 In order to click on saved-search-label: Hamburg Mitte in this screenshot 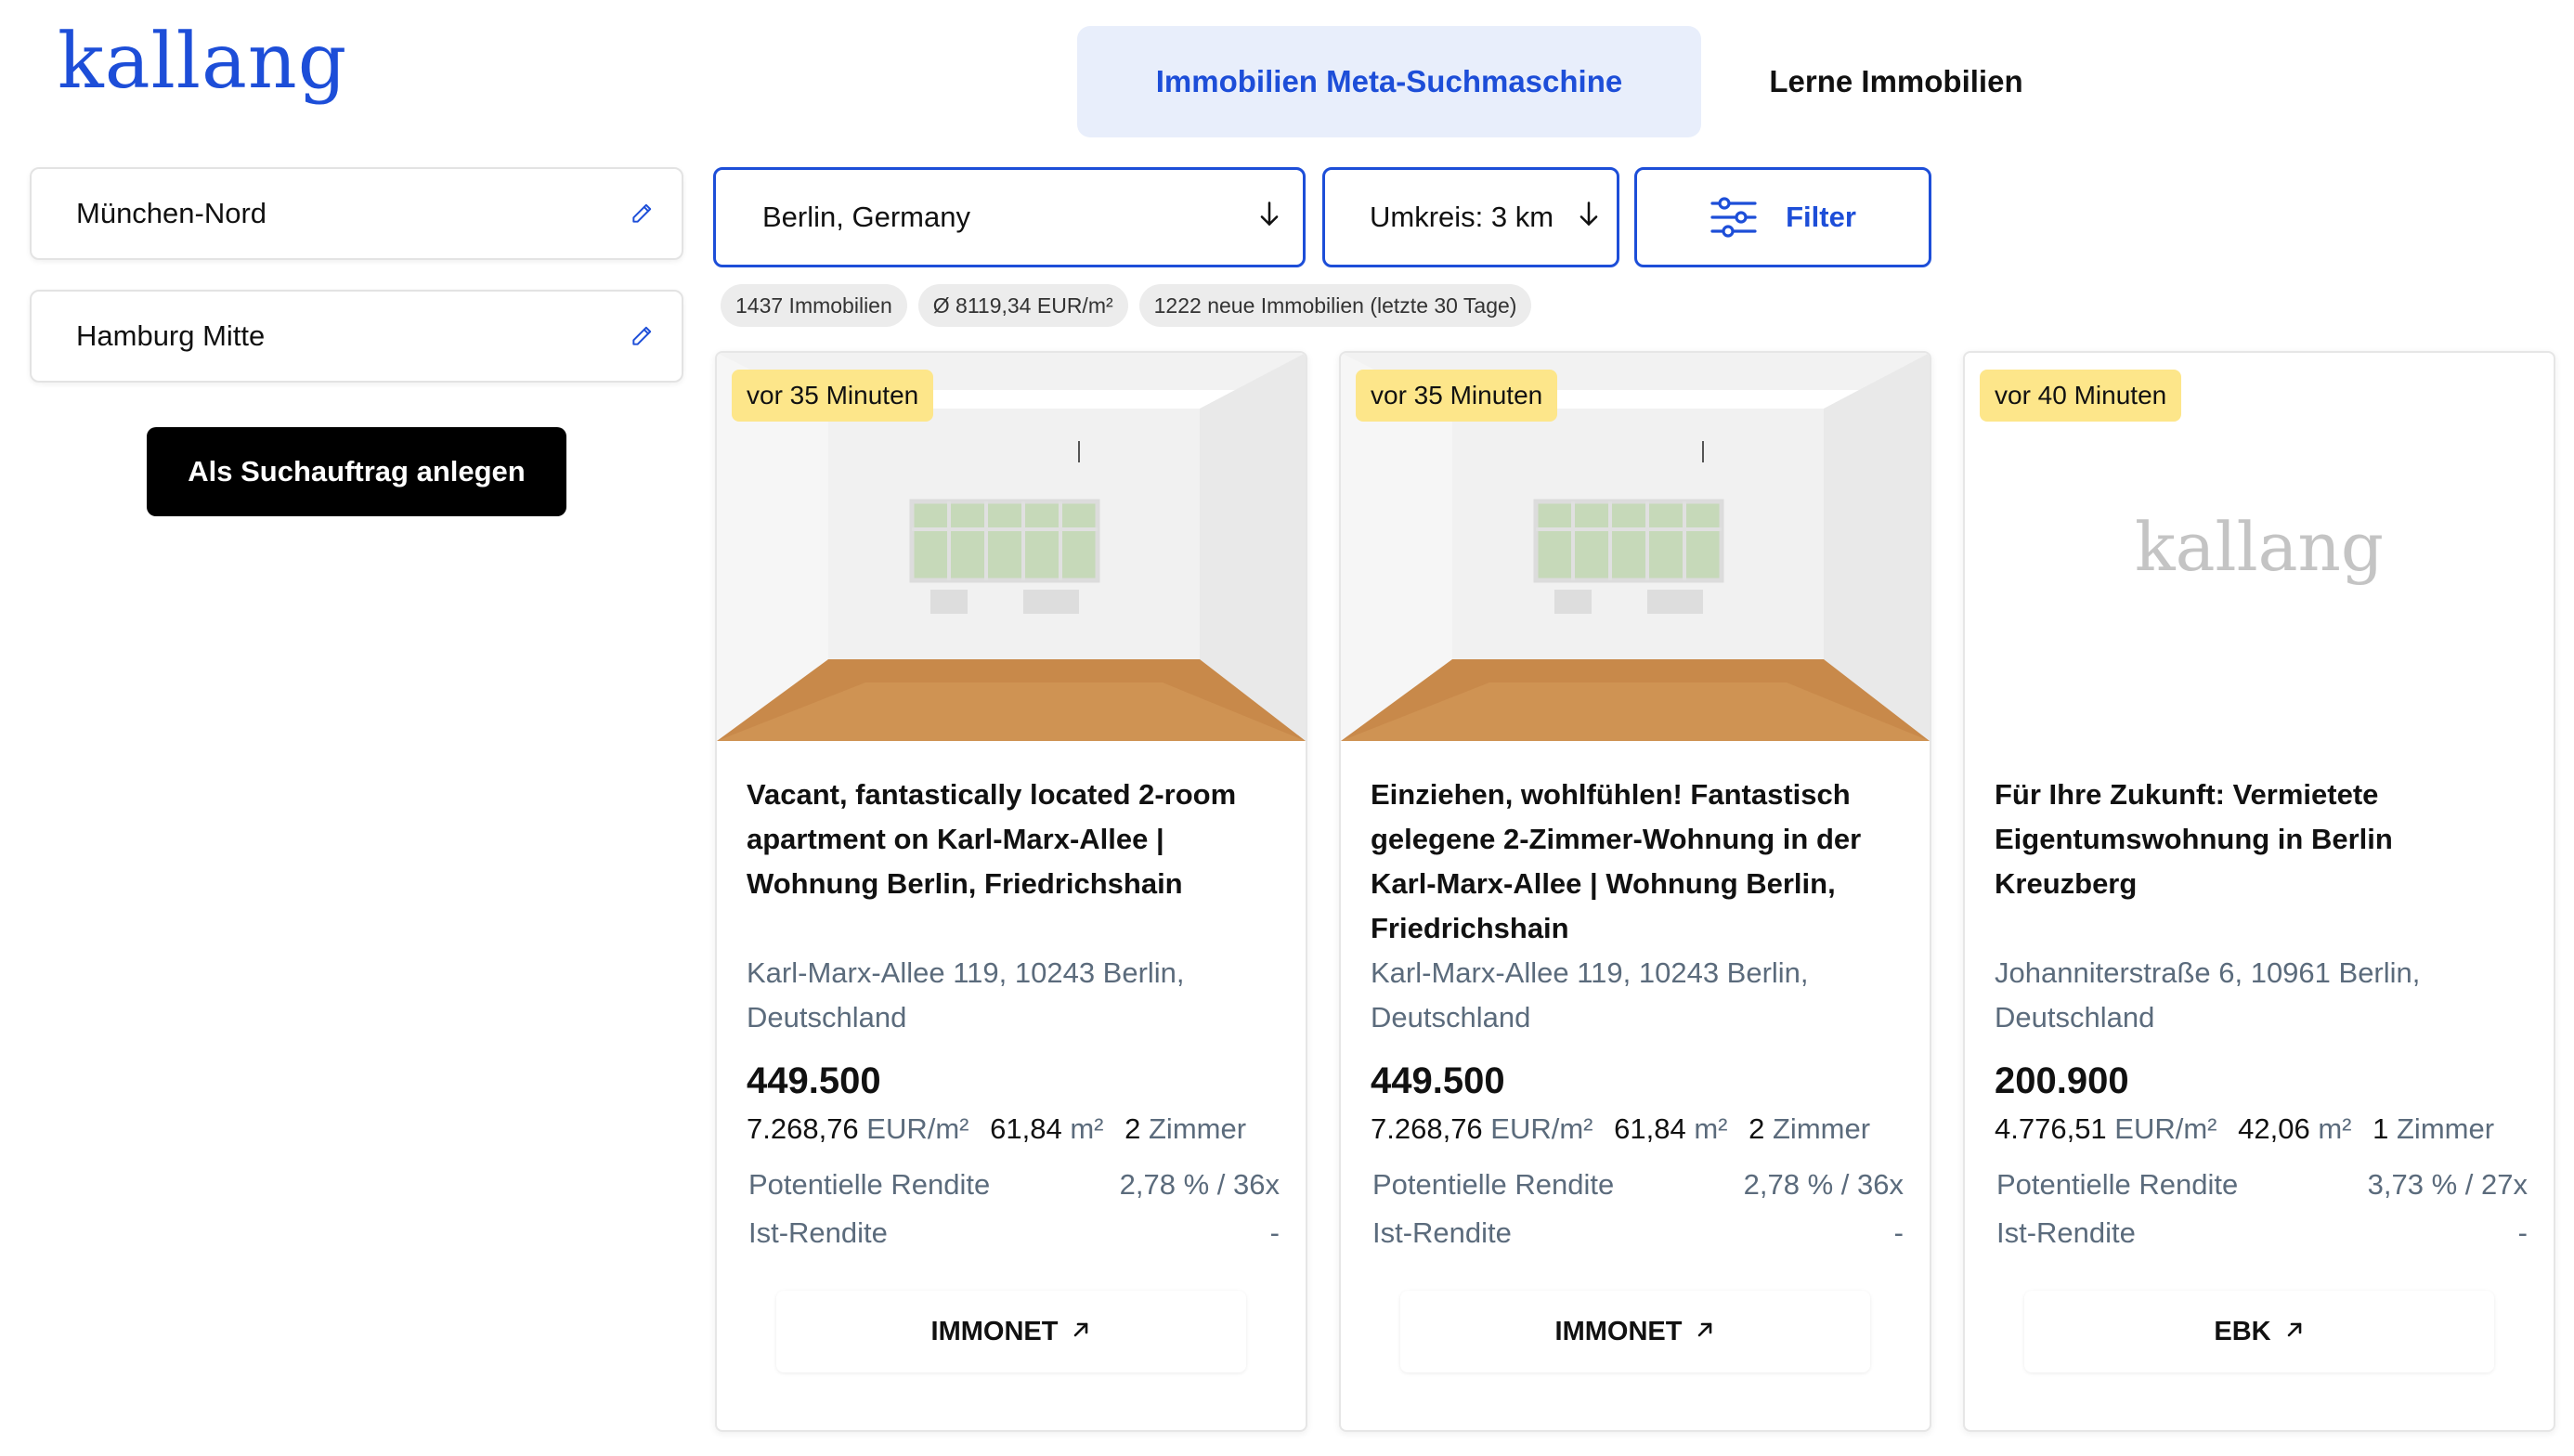, I will do `click(171, 335)`.